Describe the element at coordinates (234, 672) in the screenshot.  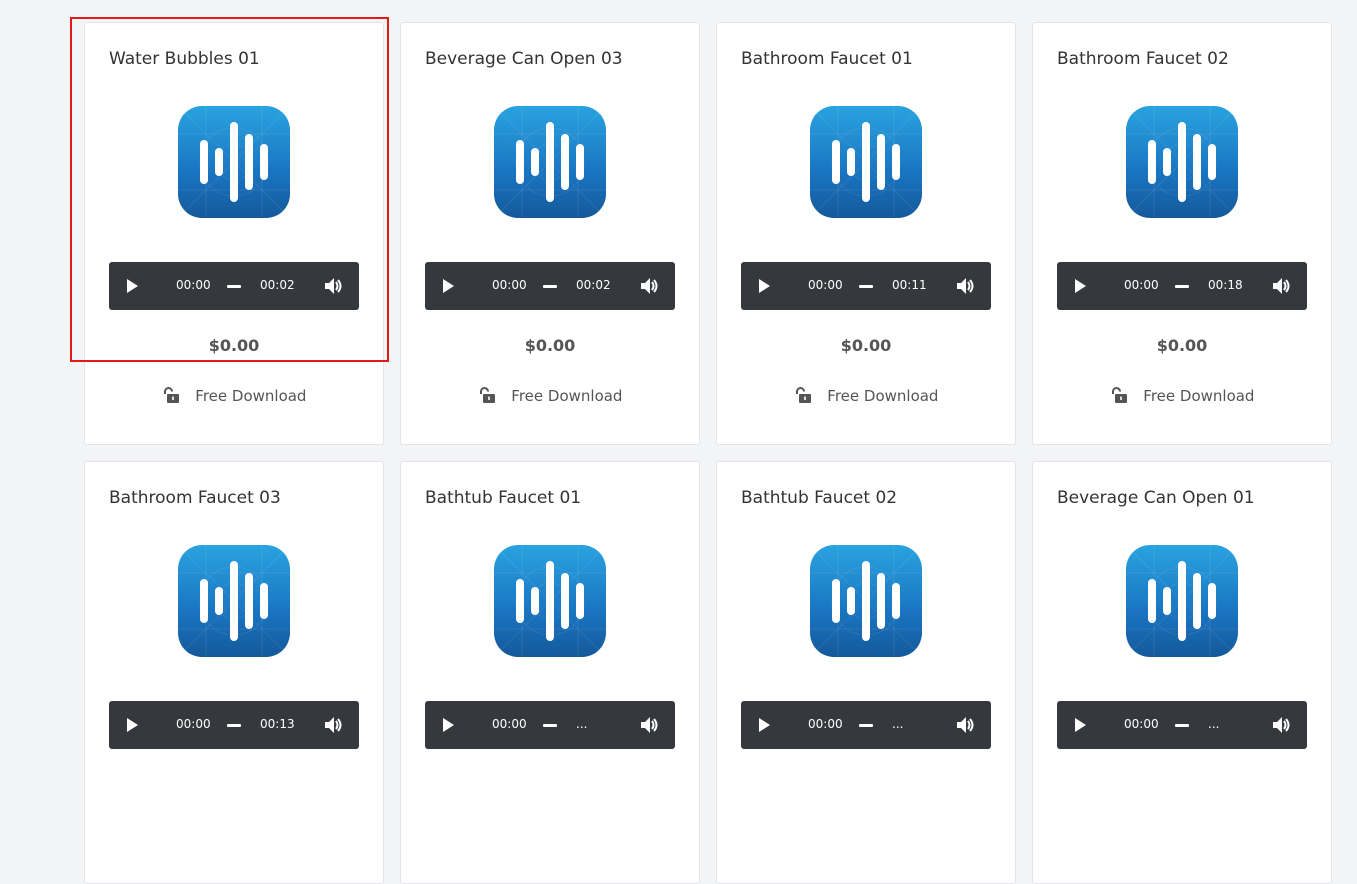
I see `sound-card: Bathroom Faucet 03 00:00 00:13` at that location.